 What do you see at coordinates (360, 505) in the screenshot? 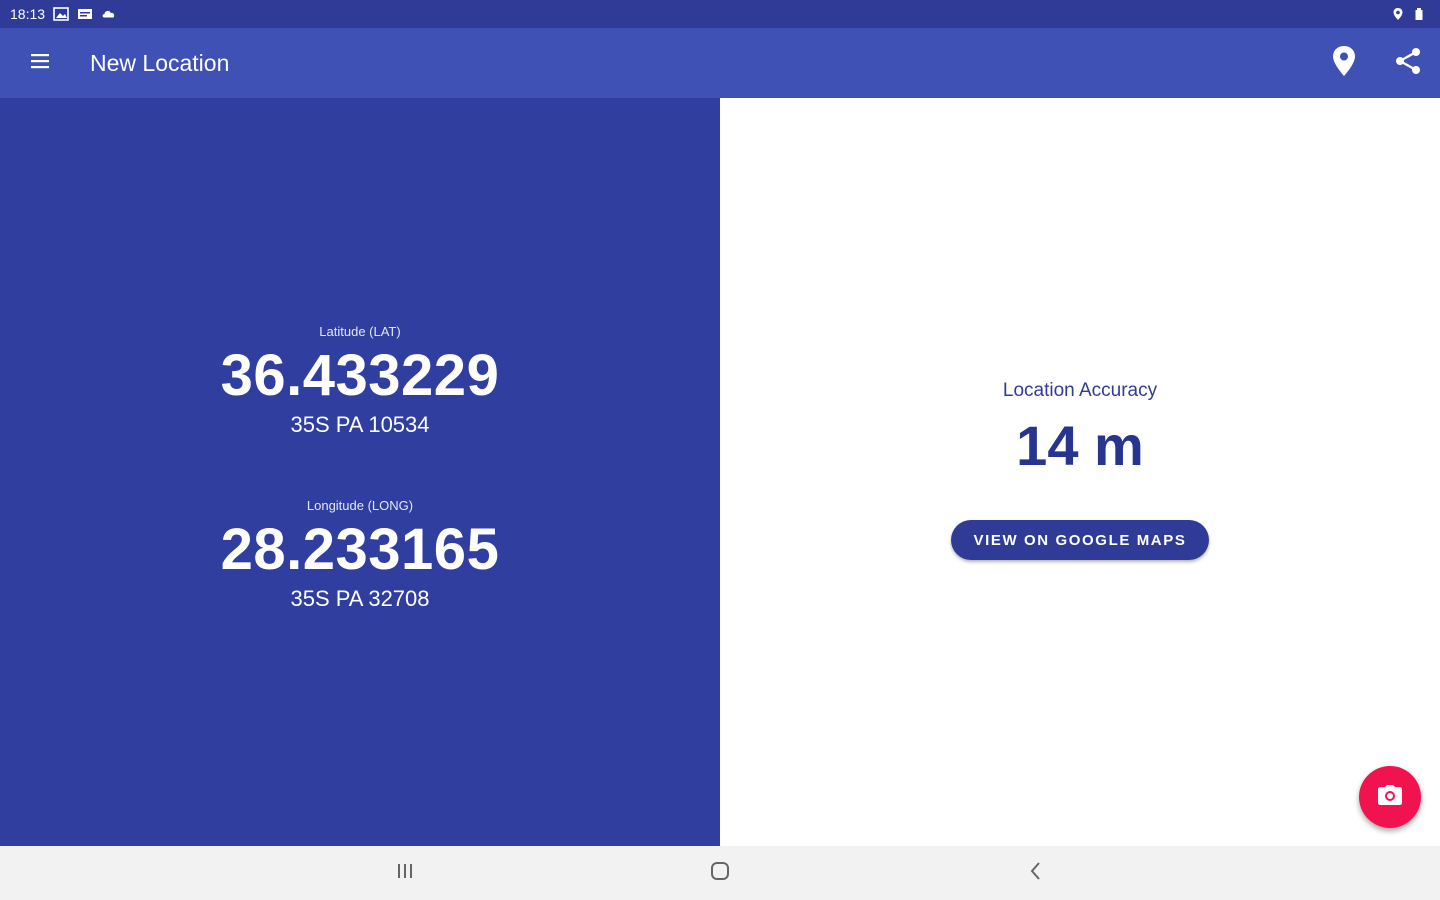
I see `longitude-label: Longitude (LONG)` at bounding box center [360, 505].